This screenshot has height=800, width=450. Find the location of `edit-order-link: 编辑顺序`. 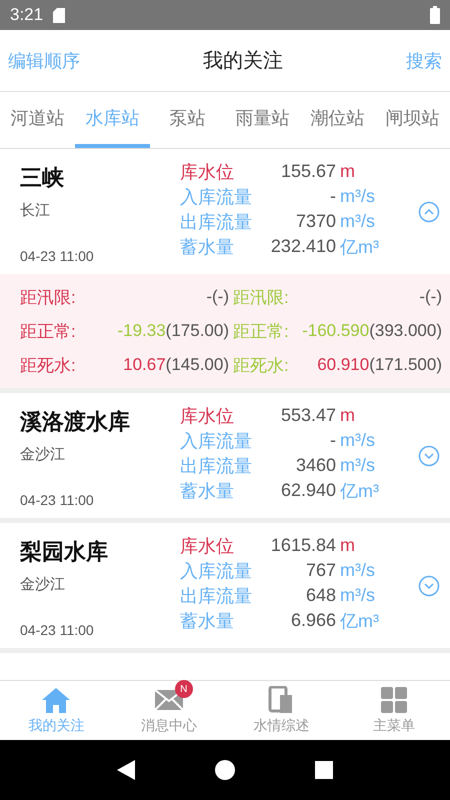

edit-order-link: 编辑顺序 is located at coordinates (44, 60).